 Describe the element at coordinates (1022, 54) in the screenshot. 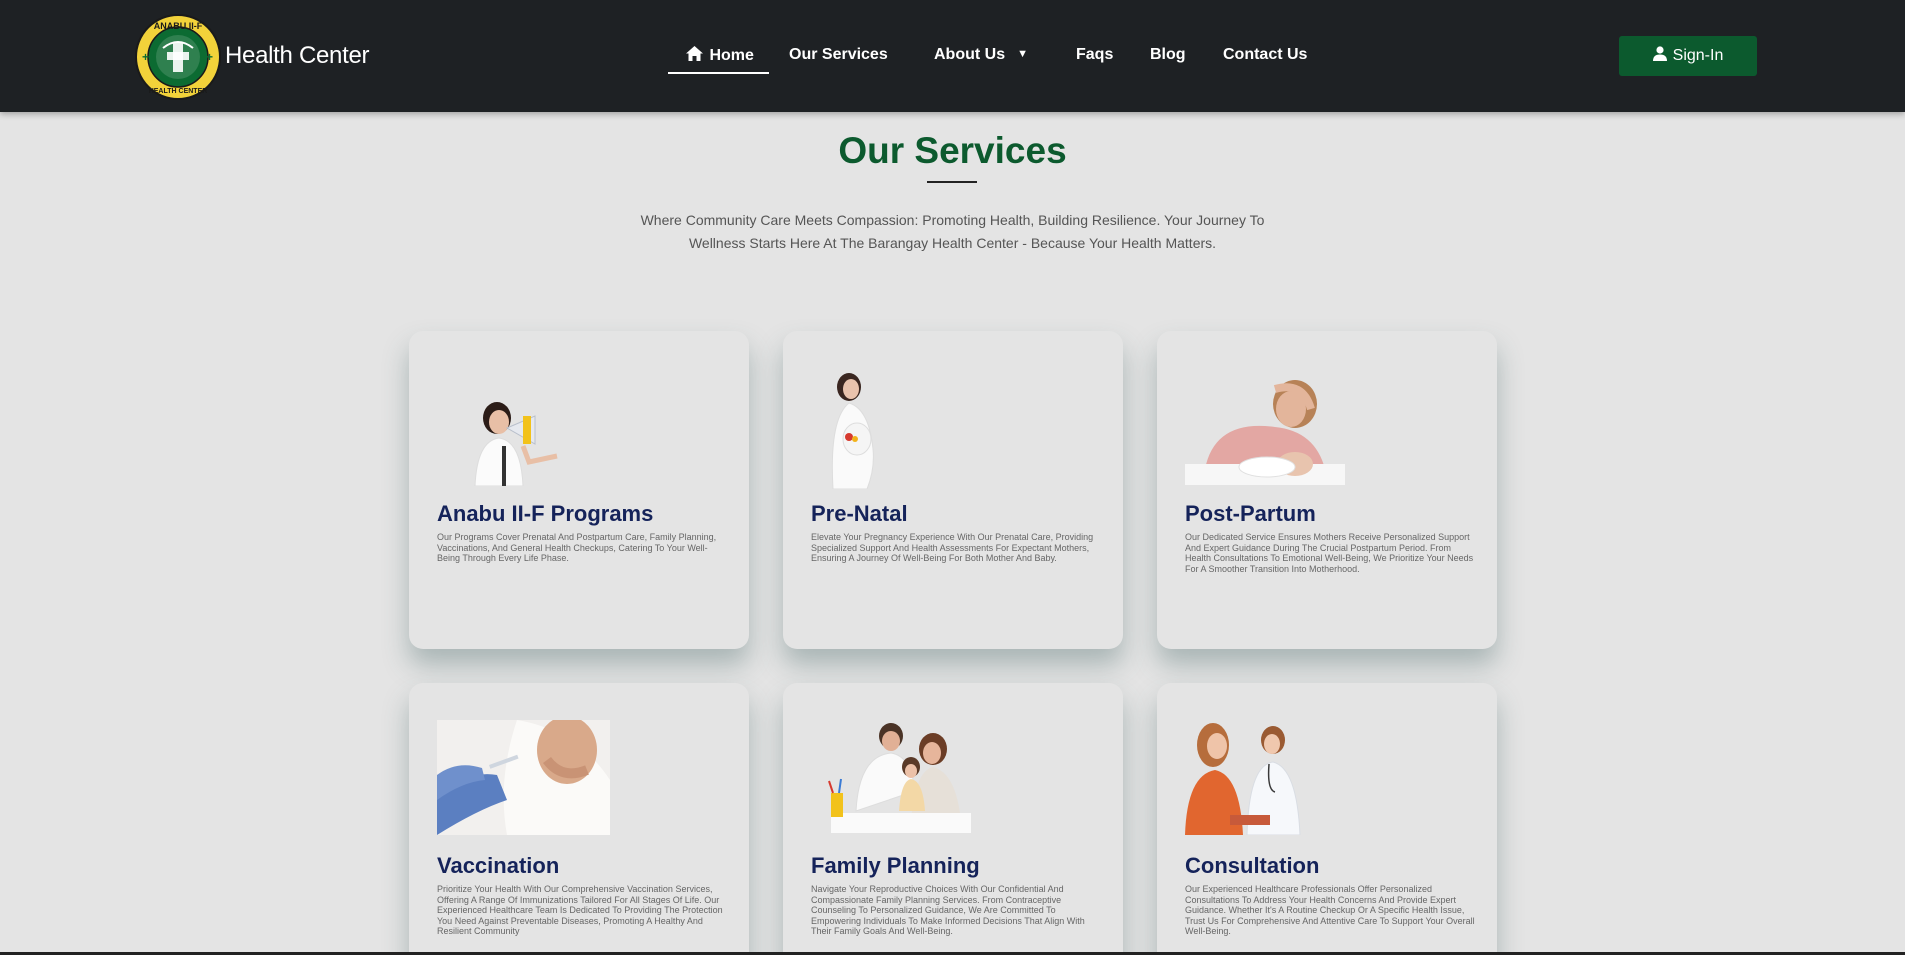

I see `caret-down-icon: ▼` at that location.